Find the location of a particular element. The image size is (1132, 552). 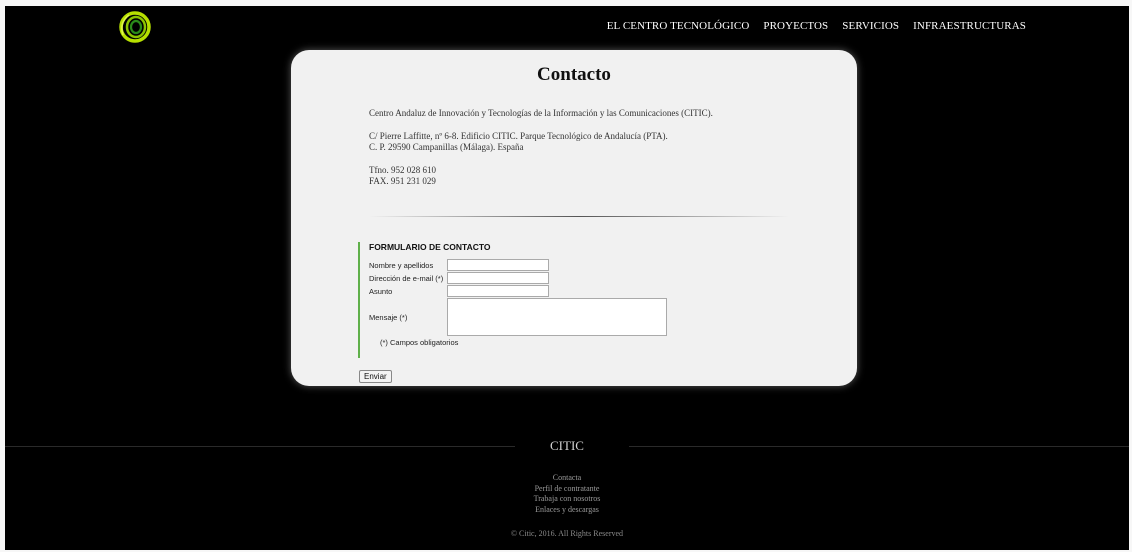

message-textarea is located at coordinates (557, 317).